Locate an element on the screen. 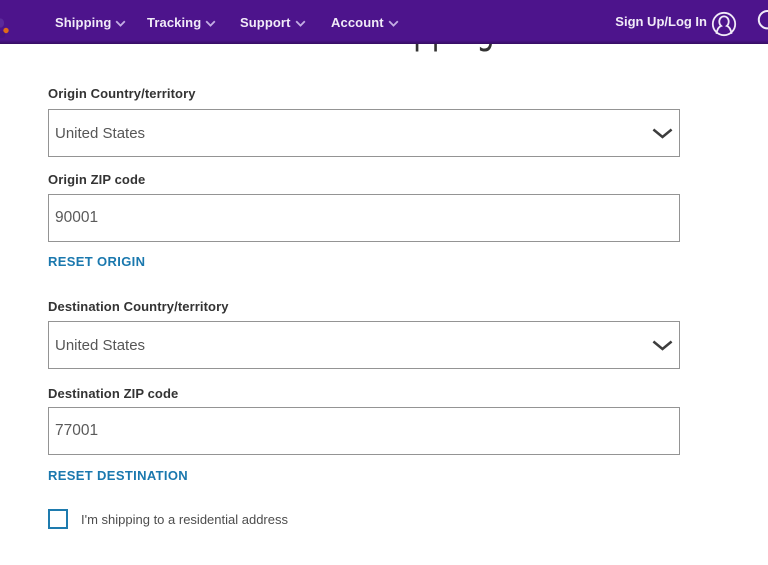 This screenshot has height=565, width=768. signup-login-link: Sign Up/Log In is located at coordinates (661, 22).